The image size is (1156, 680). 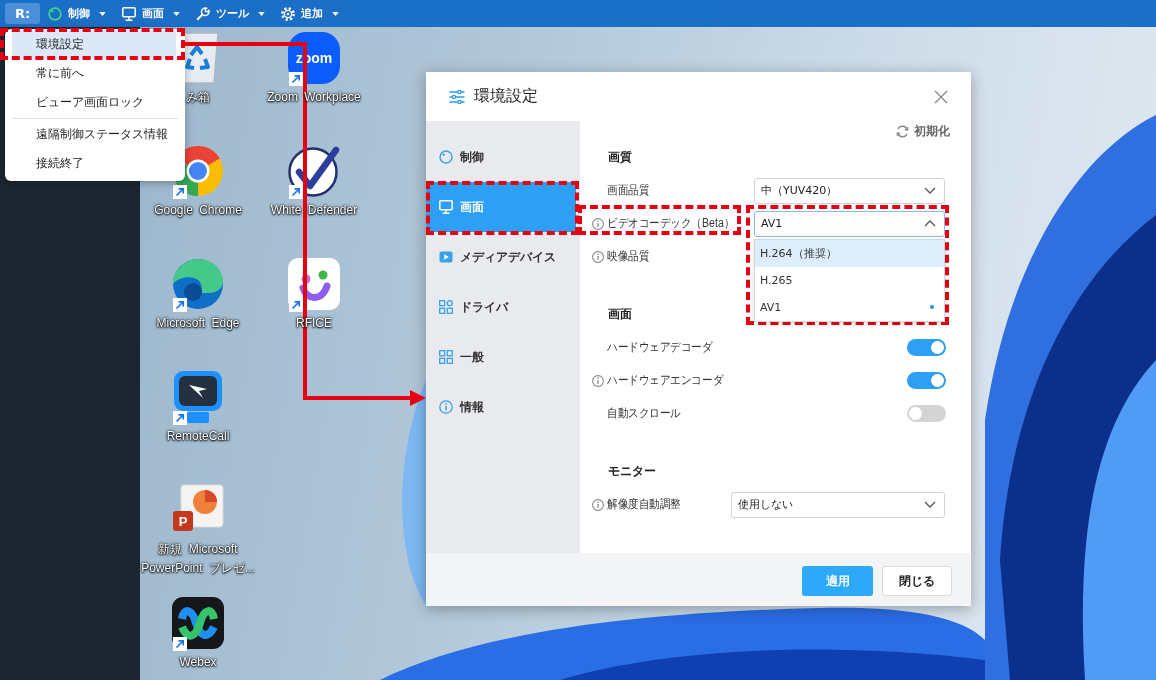 I want to click on sidebar-tab: 制御, so click(x=501, y=157).